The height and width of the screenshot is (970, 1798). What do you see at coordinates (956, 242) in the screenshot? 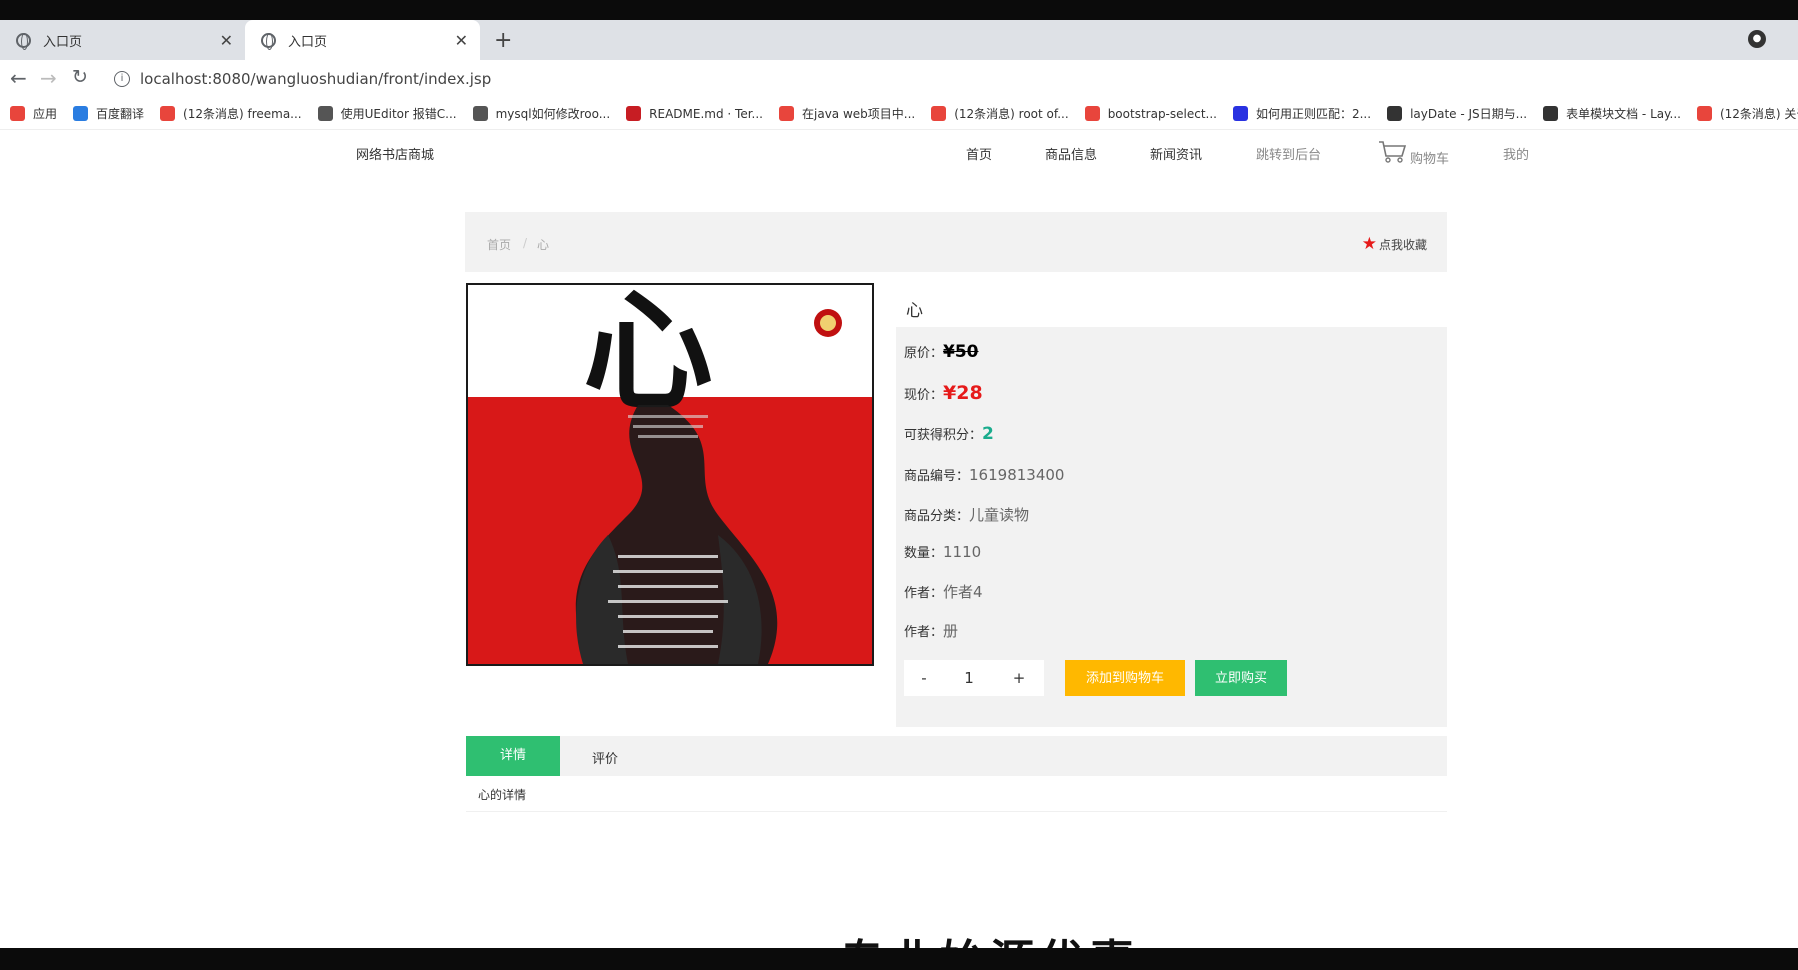
I see `breadcrumb: 首页 / 心 ★ 点我收藏` at bounding box center [956, 242].